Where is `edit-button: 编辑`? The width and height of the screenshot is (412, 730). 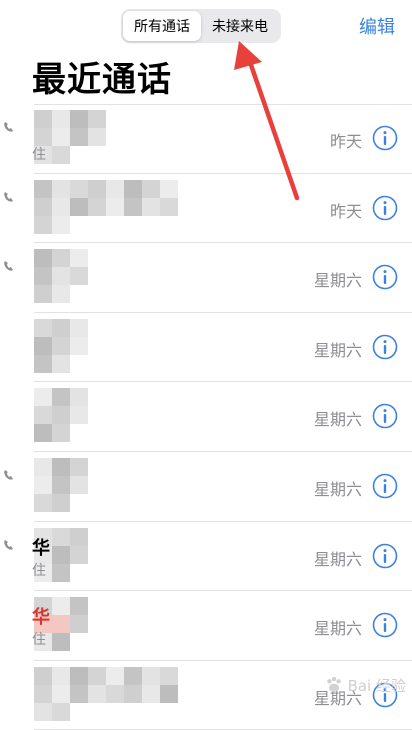 edit-button: 编辑 is located at coordinates (377, 26).